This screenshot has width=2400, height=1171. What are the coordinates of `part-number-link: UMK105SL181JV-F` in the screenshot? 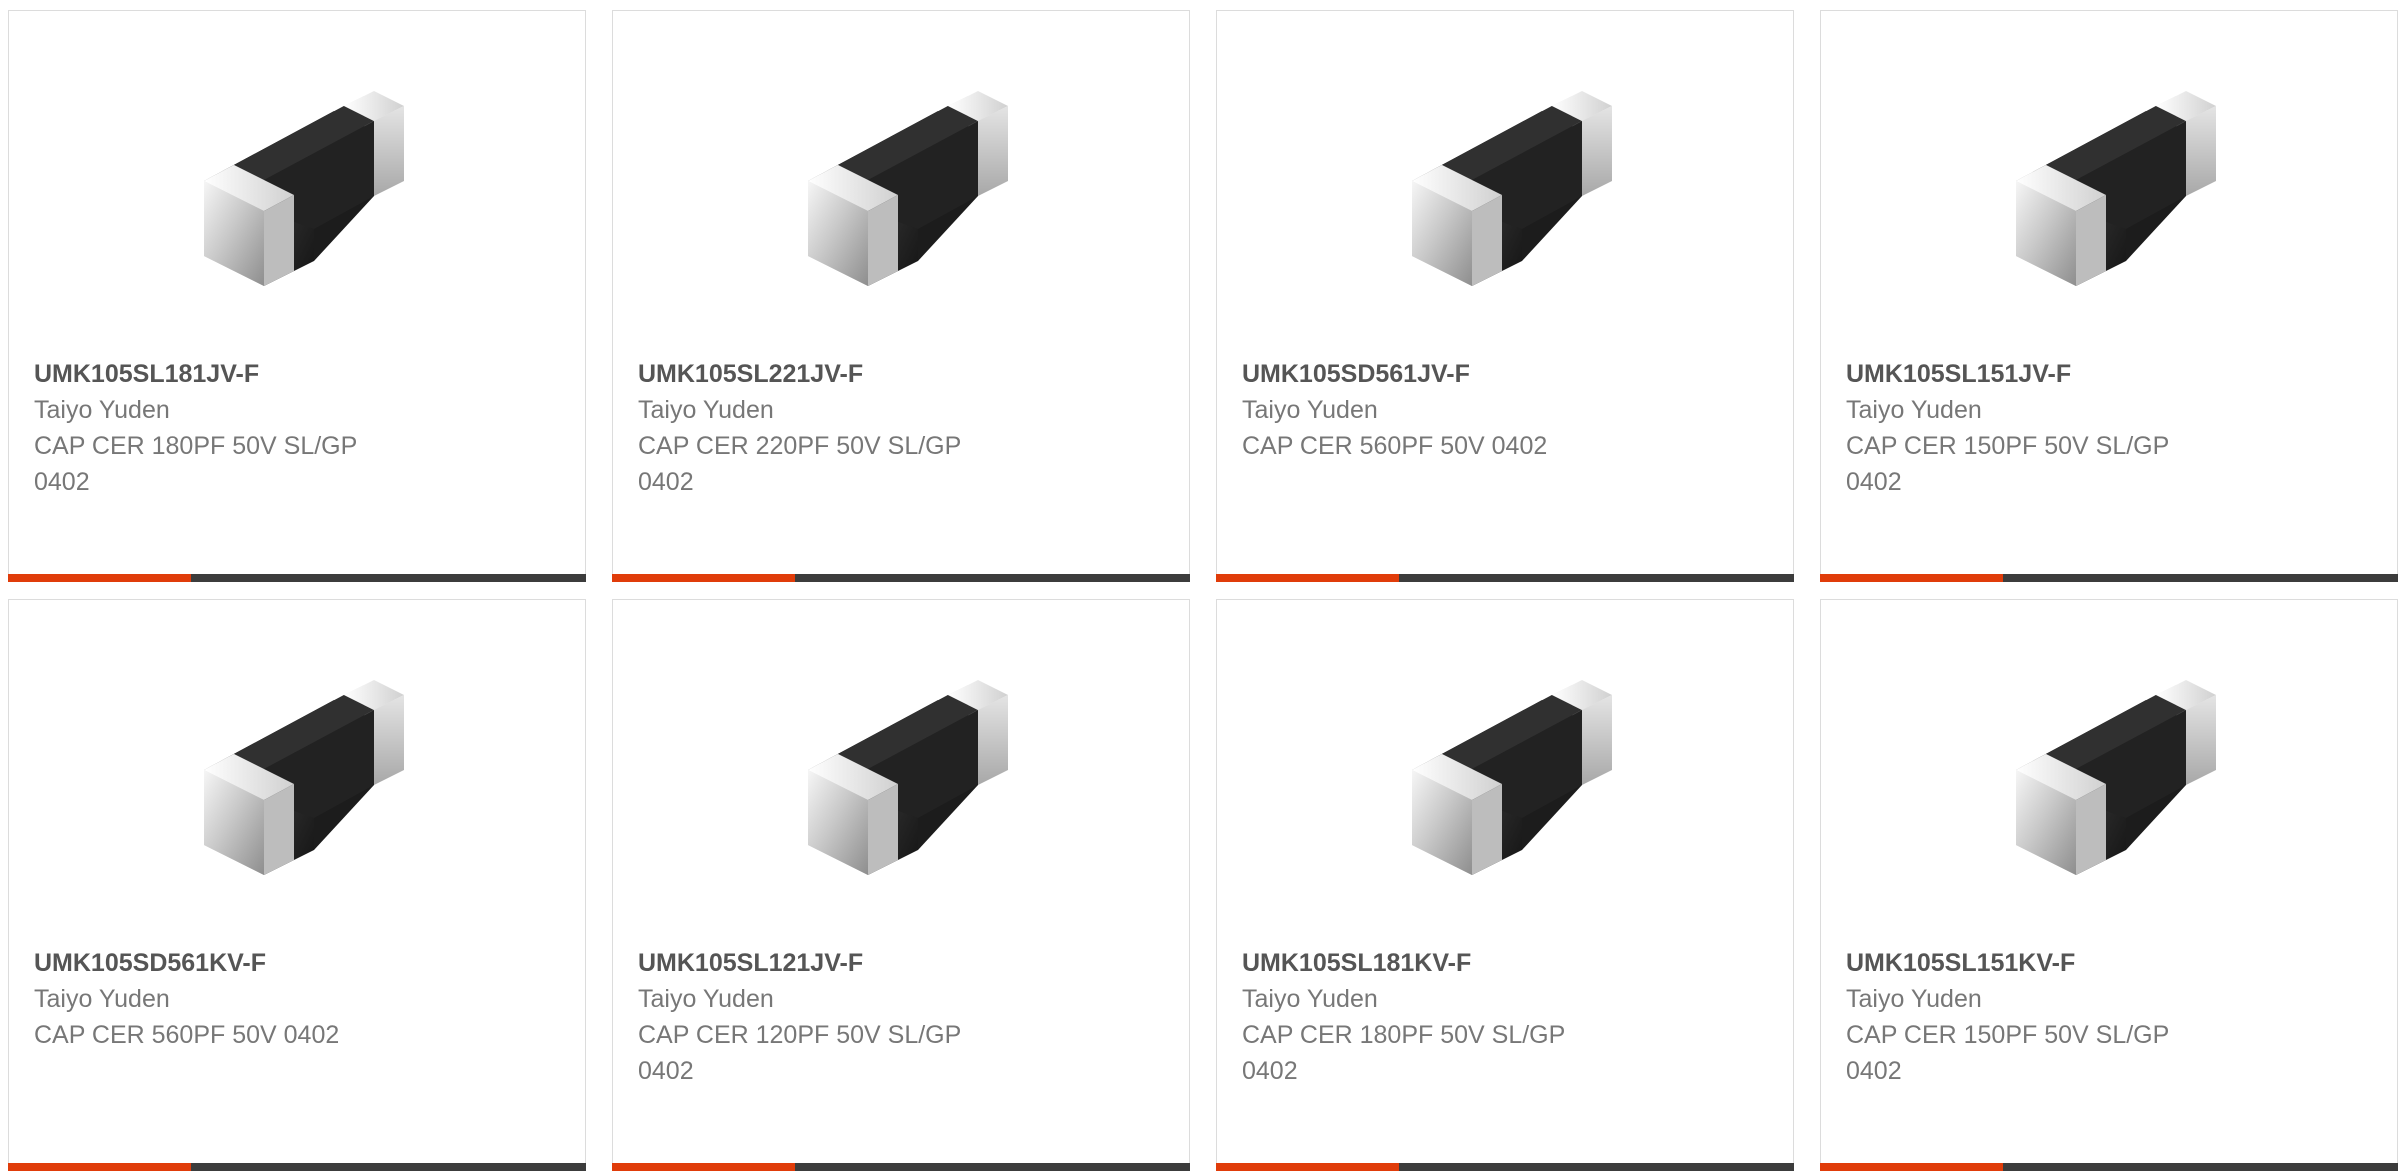 It's located at (224, 374).